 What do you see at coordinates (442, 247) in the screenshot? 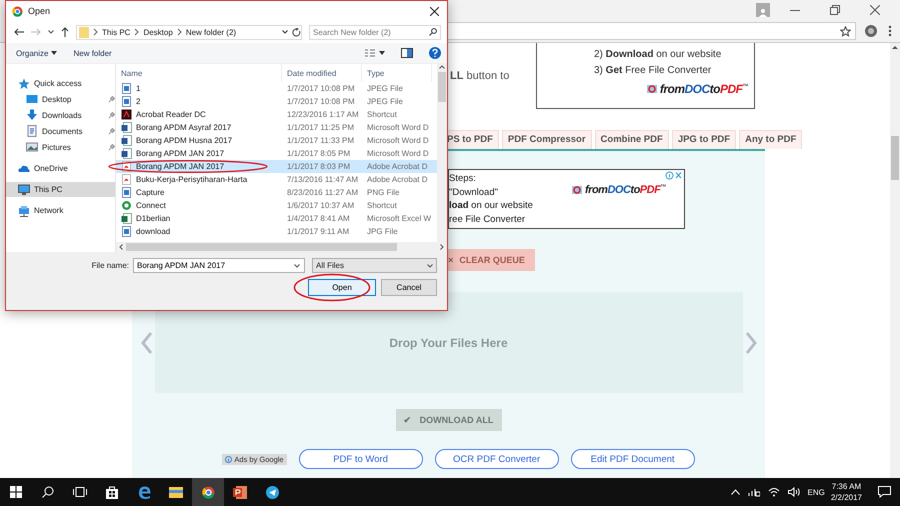
I see `scroll-right-icon` at bounding box center [442, 247].